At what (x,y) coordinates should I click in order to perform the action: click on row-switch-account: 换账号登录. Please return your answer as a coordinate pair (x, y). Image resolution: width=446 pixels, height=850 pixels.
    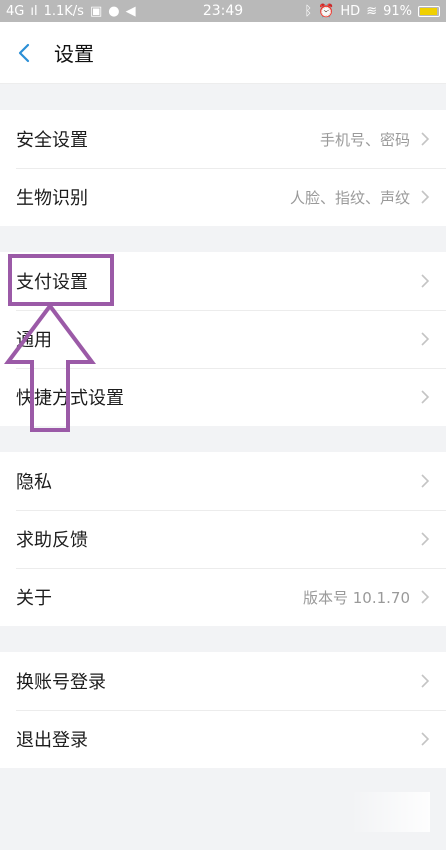
    Looking at the image, I should click on (223, 681).